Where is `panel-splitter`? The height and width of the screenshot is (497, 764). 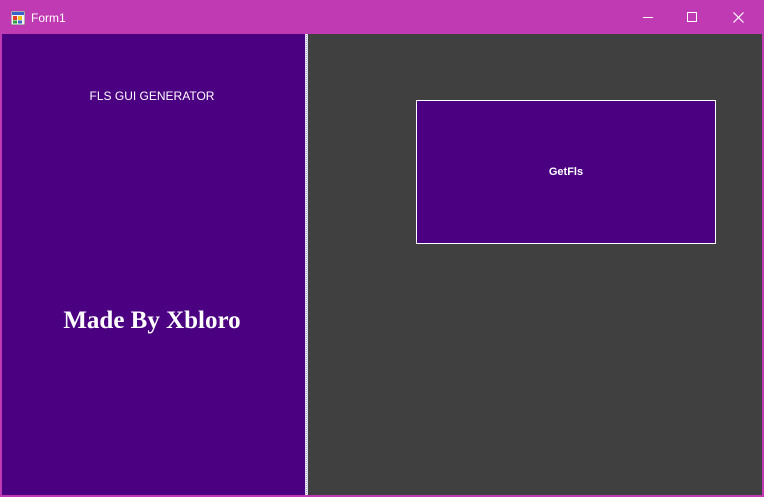 panel-splitter is located at coordinates (306, 264).